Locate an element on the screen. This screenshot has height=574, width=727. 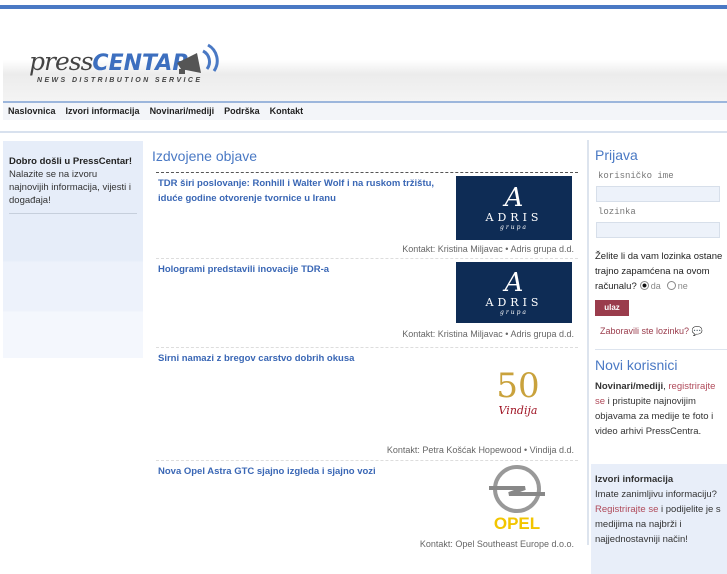
nav-izvori-informacija: Izvori informacija is located at coordinates (103, 111).